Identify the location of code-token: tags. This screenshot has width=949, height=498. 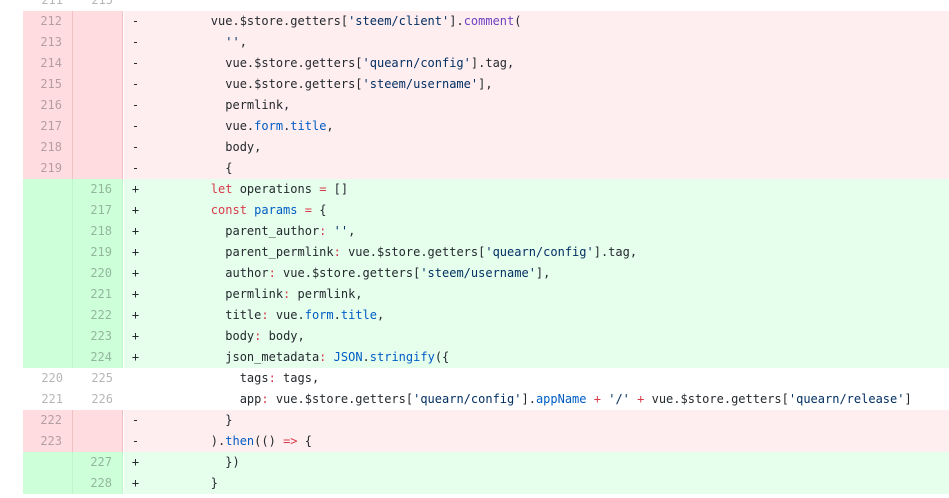
(211, 378).